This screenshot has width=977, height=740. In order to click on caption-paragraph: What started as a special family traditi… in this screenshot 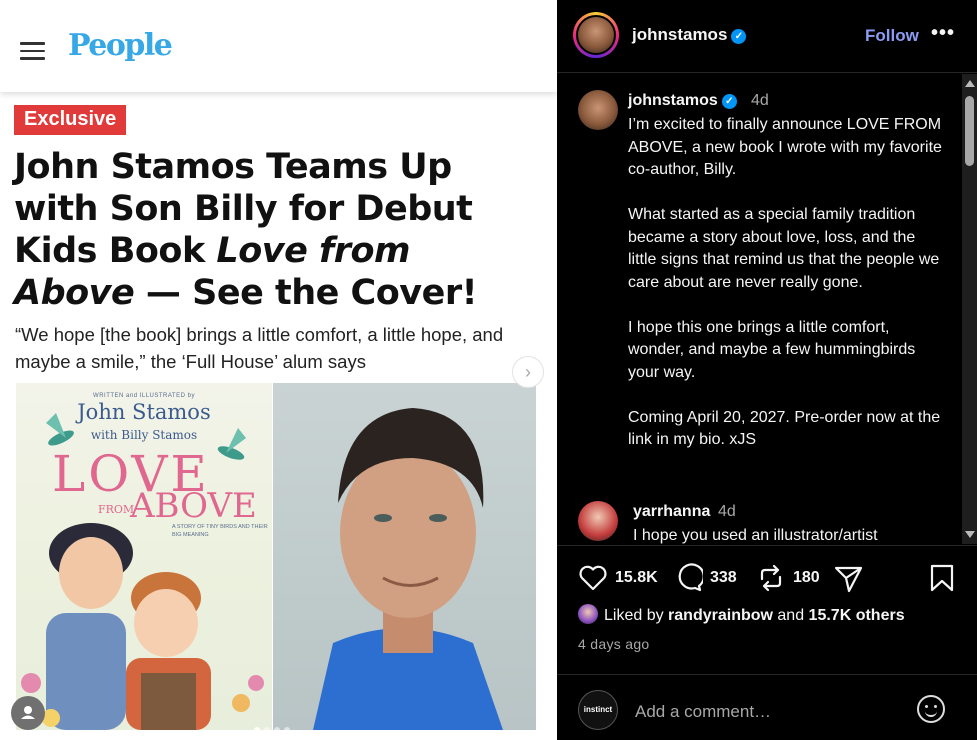, I will do `click(784, 248)`.